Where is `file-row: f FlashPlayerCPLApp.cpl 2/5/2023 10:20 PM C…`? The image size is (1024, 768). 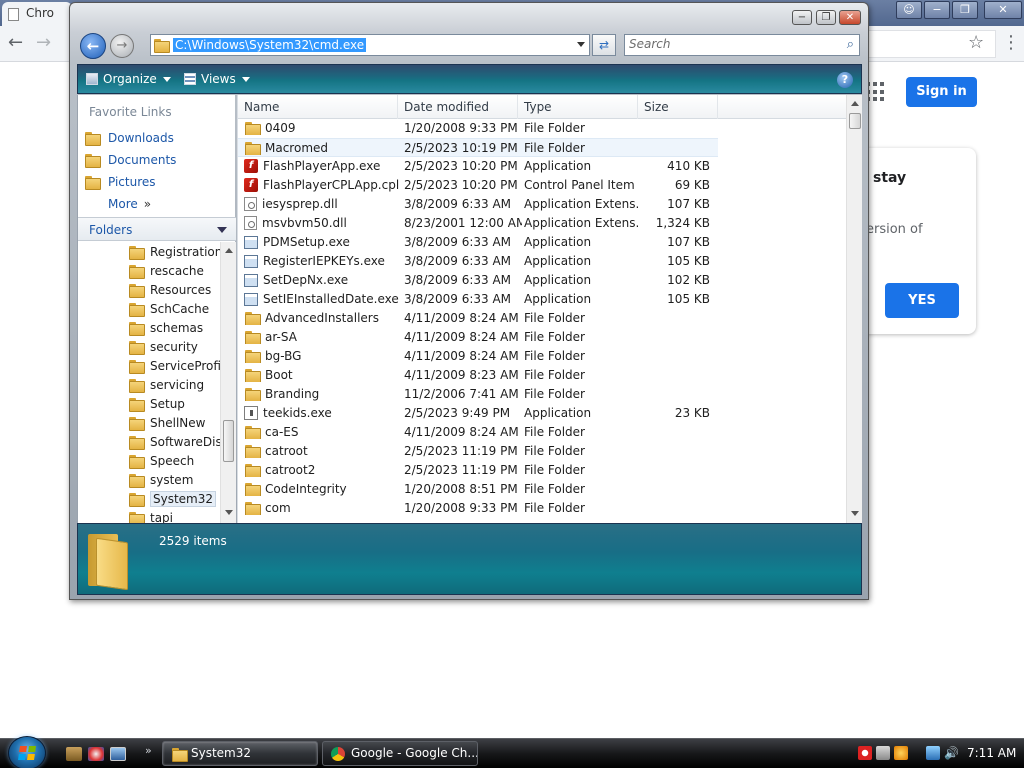 file-row: f FlashPlayerCPLApp.cpl 2/5/2023 10:20 PM C… is located at coordinates (542, 185).